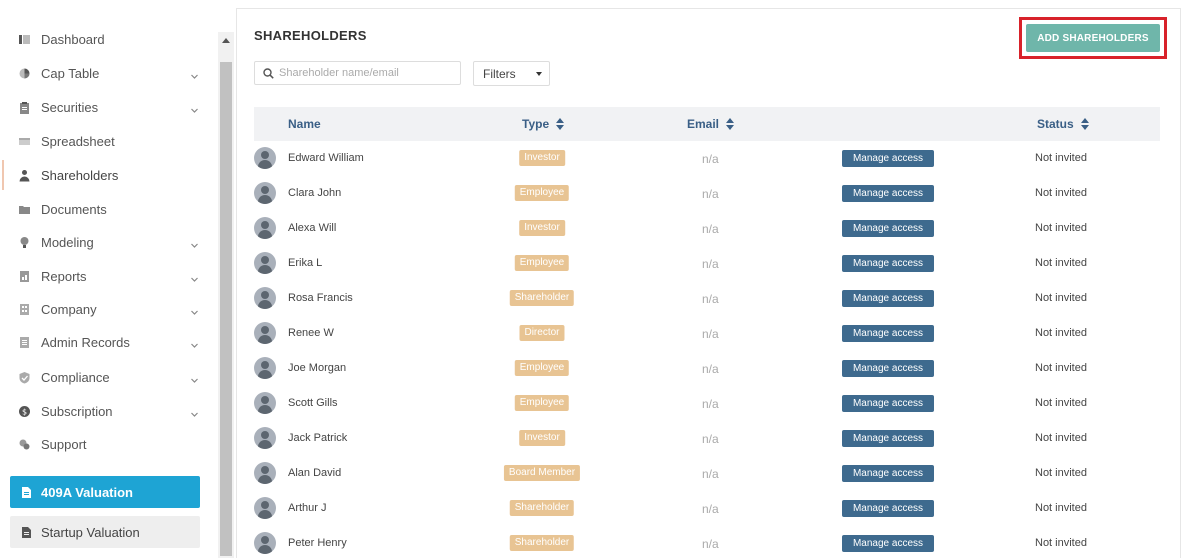  What do you see at coordinates (543, 124) in the screenshot?
I see `column-header-type: Type` at bounding box center [543, 124].